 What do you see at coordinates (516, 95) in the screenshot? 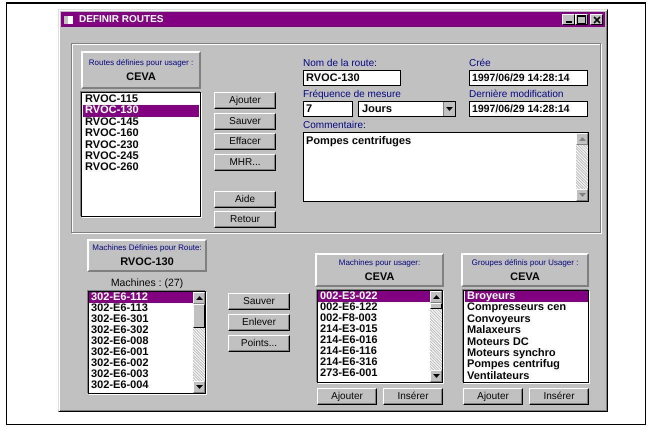
I see `field-label: Dernière modification` at bounding box center [516, 95].